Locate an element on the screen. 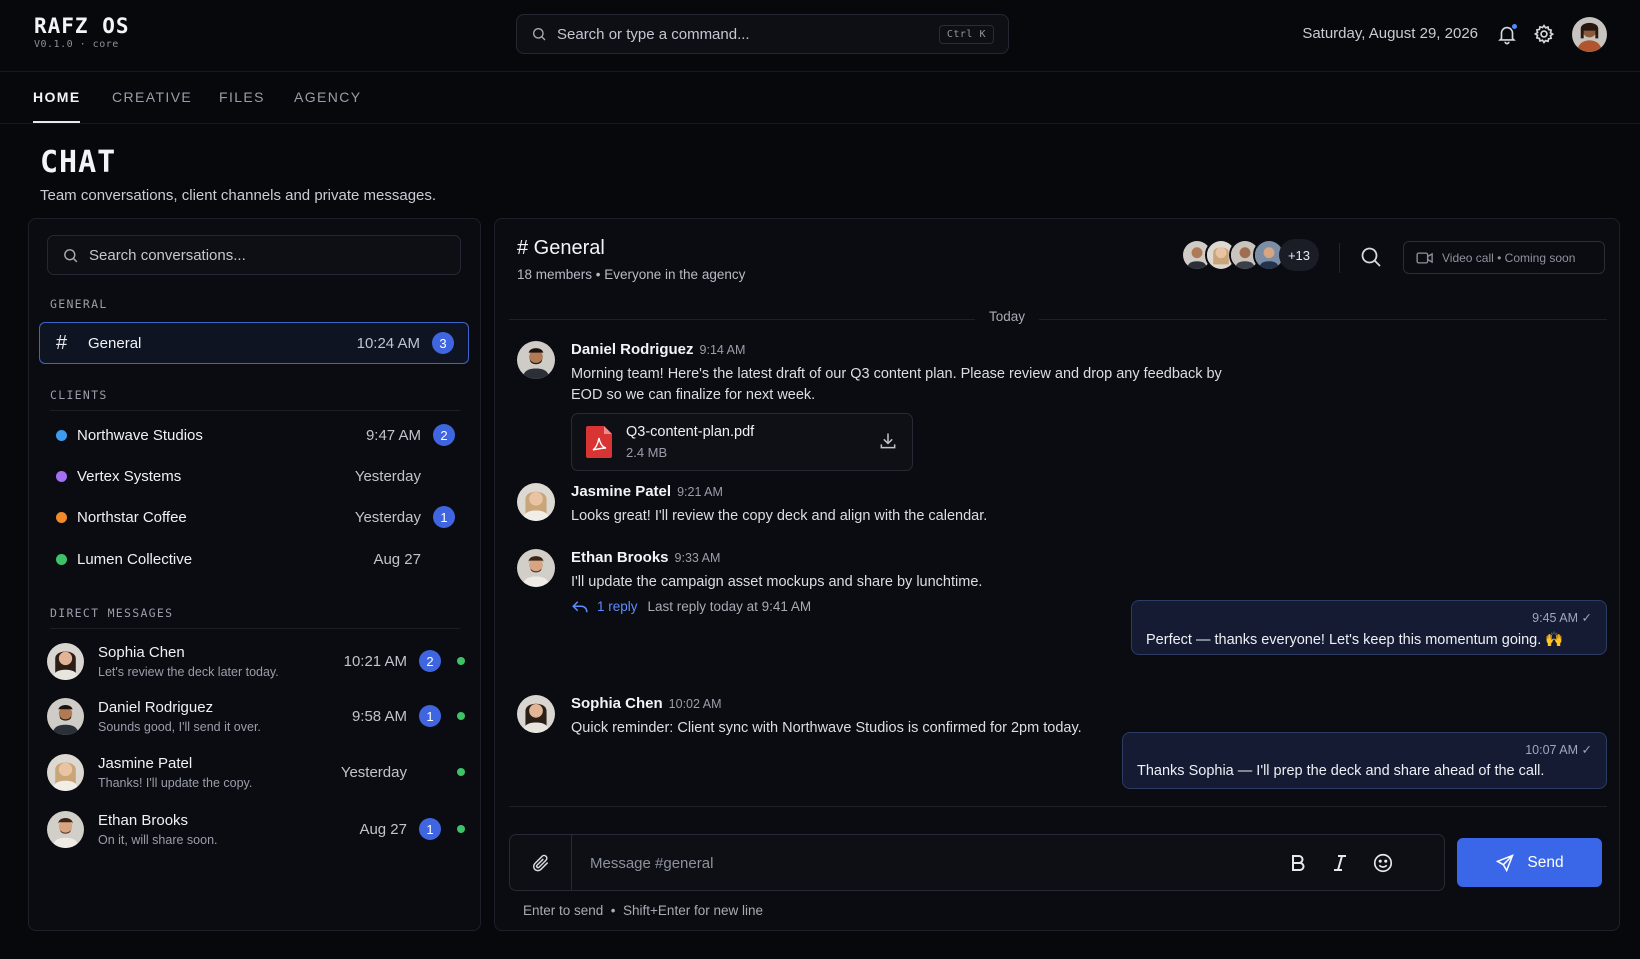  more-members-count: +13 is located at coordinates (1299, 255).